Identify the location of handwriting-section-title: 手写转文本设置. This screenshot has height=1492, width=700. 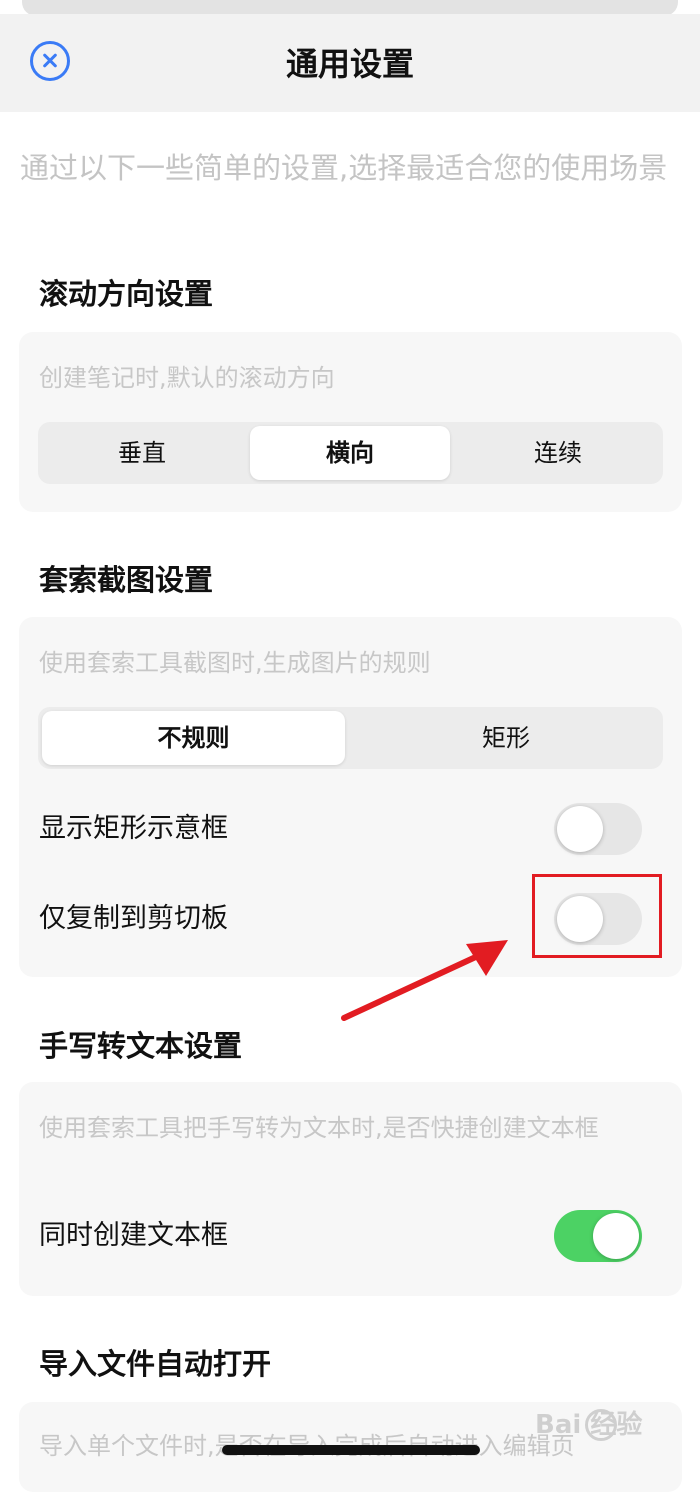
(141, 1046).